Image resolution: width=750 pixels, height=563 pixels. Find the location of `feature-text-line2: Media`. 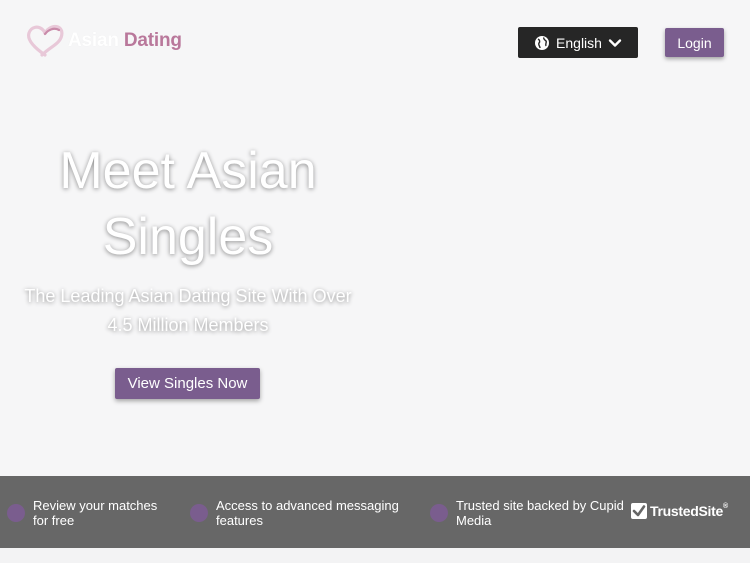

feature-text-line2: Media is located at coordinates (474, 520).